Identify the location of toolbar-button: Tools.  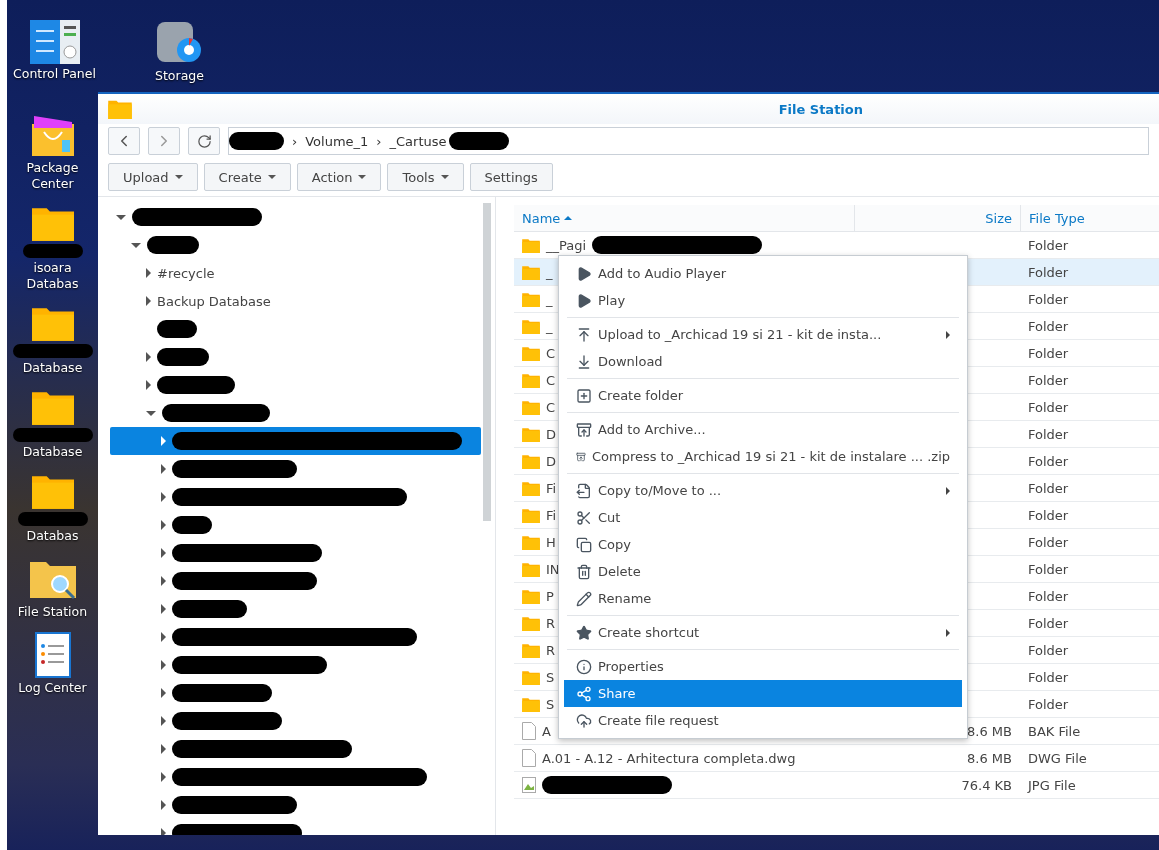
(425, 177).